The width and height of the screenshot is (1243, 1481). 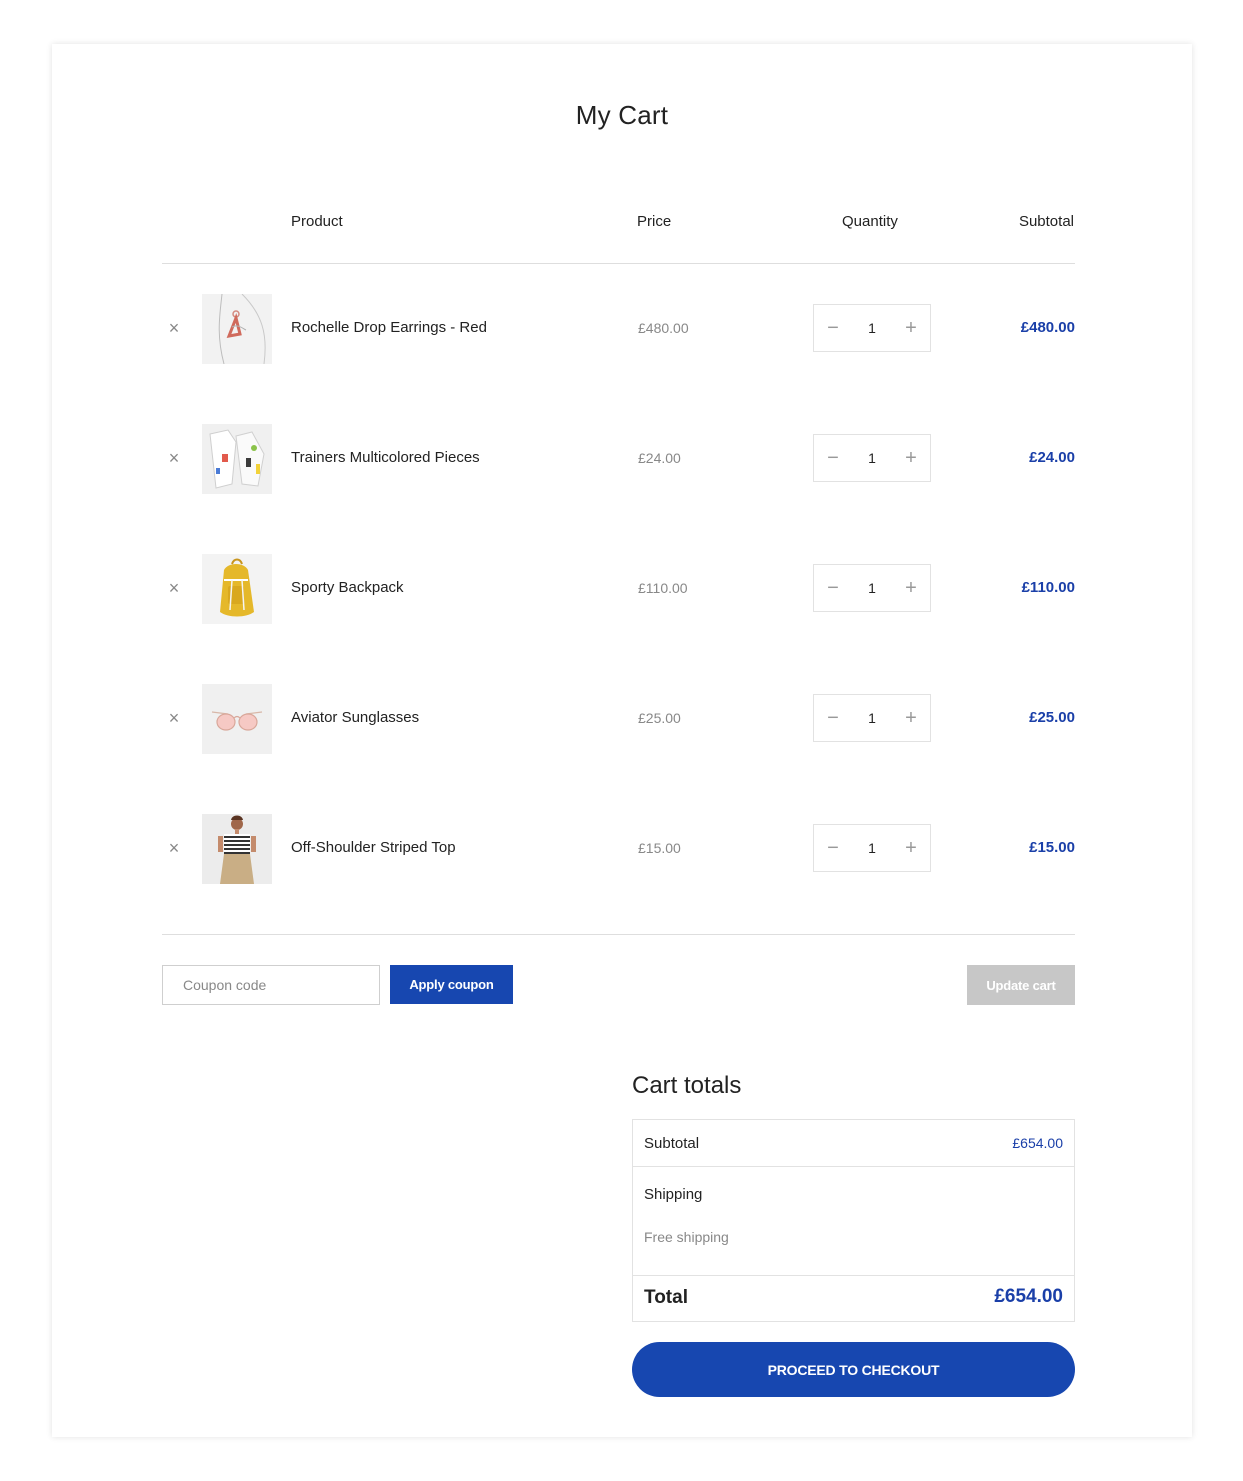 What do you see at coordinates (237, 329) in the screenshot?
I see `earrings-image` at bounding box center [237, 329].